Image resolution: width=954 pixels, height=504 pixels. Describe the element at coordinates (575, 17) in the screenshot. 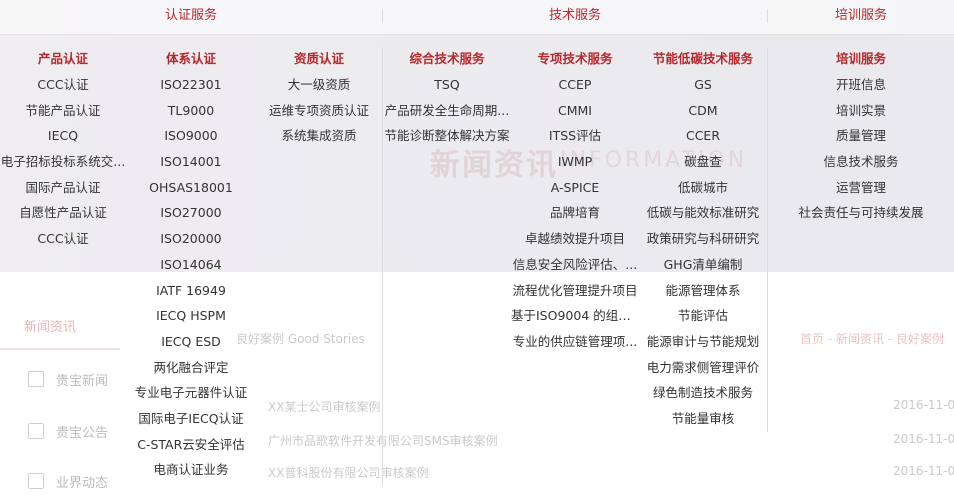

I see `tab-technical-services: 技术服务` at that location.